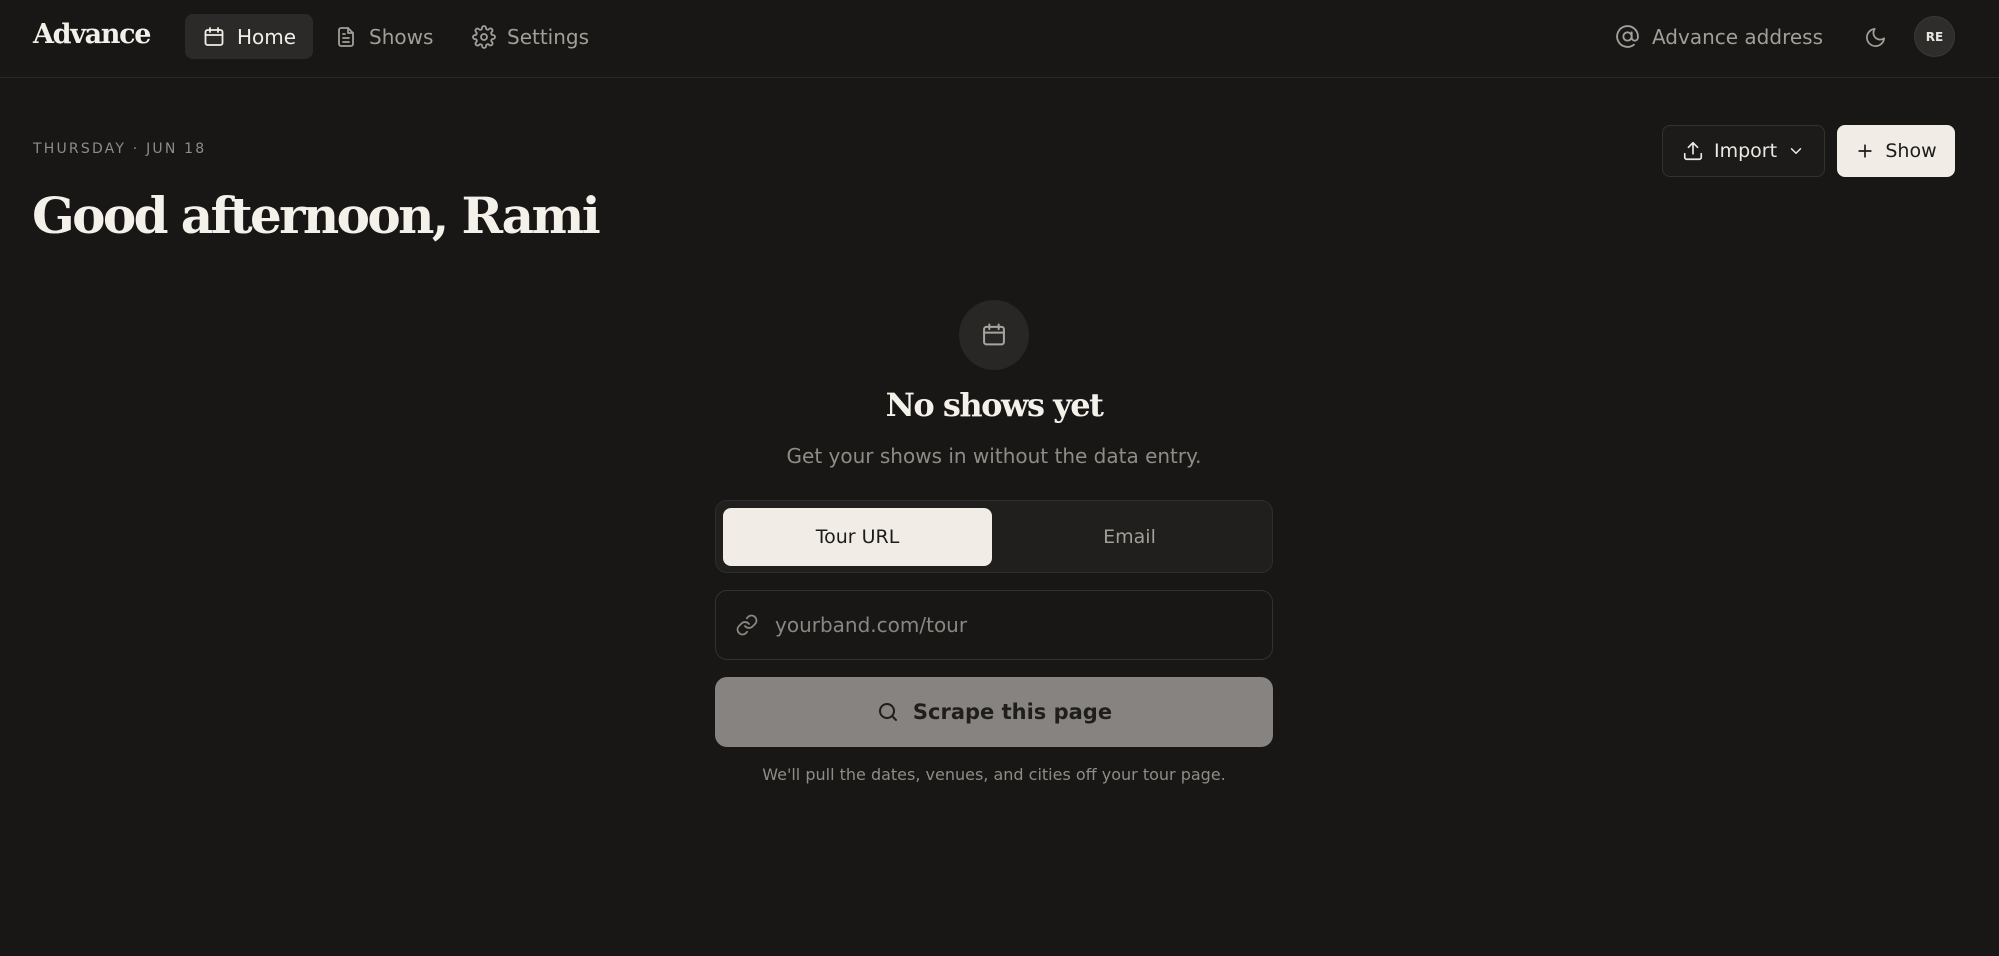 The image size is (1999, 956). I want to click on nav-item-home: Home, so click(249, 36).